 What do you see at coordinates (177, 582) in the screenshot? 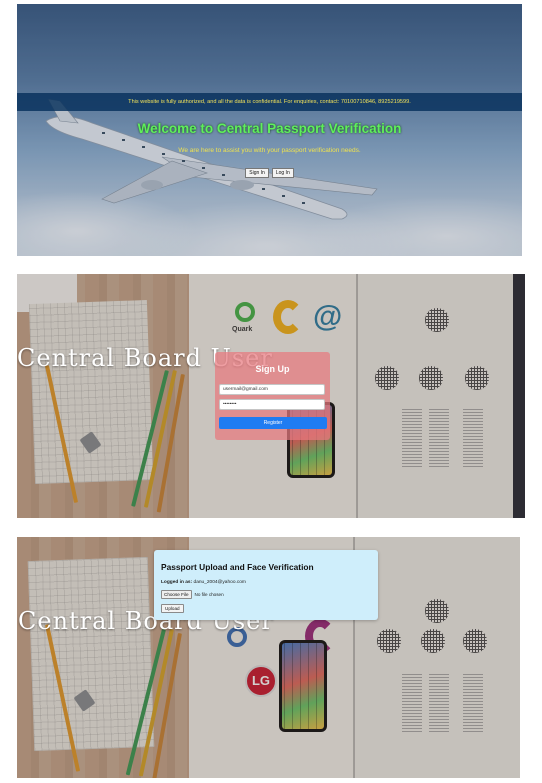
I see `logged-in-label: Logged in as:` at bounding box center [177, 582].